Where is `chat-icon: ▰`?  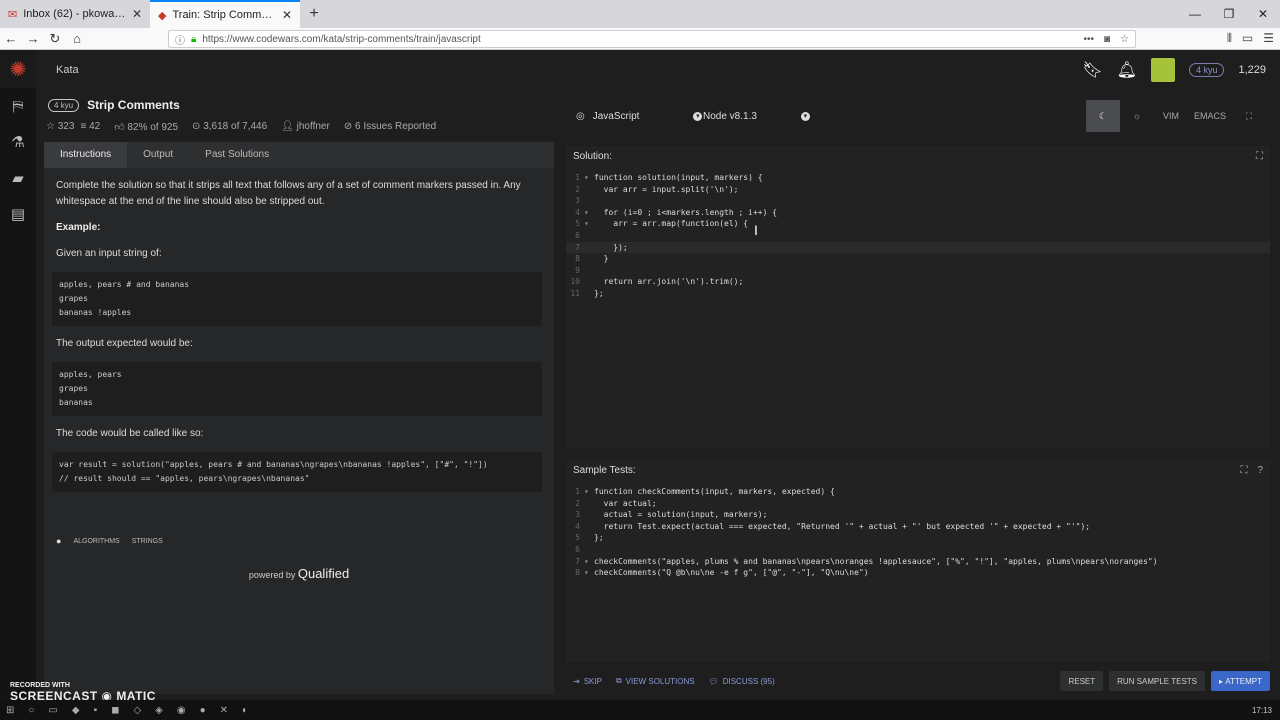
chat-icon: ▰ is located at coordinates (18, 178).